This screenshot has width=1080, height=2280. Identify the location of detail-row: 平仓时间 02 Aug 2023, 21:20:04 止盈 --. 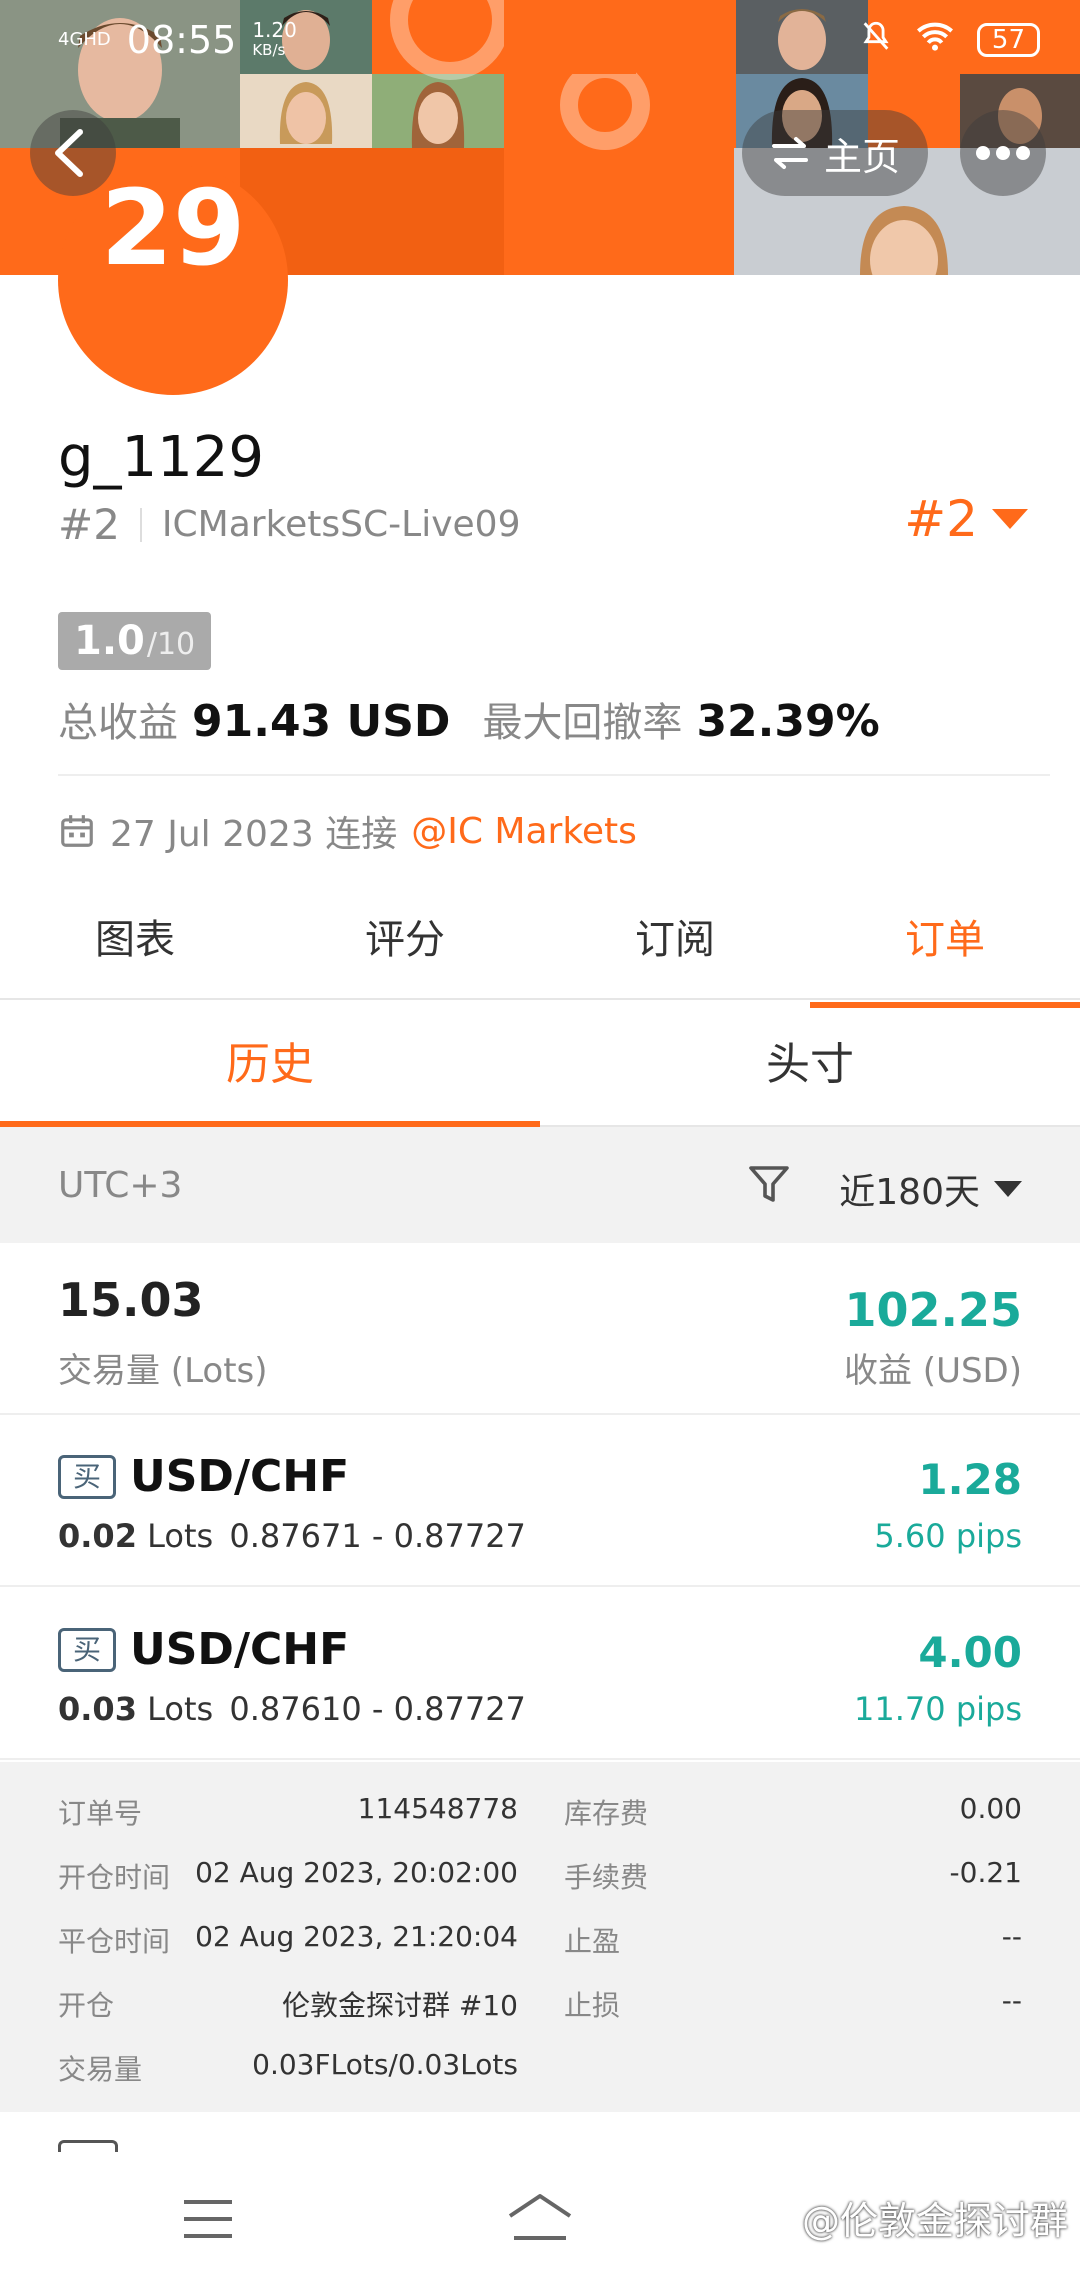
(540, 1945).